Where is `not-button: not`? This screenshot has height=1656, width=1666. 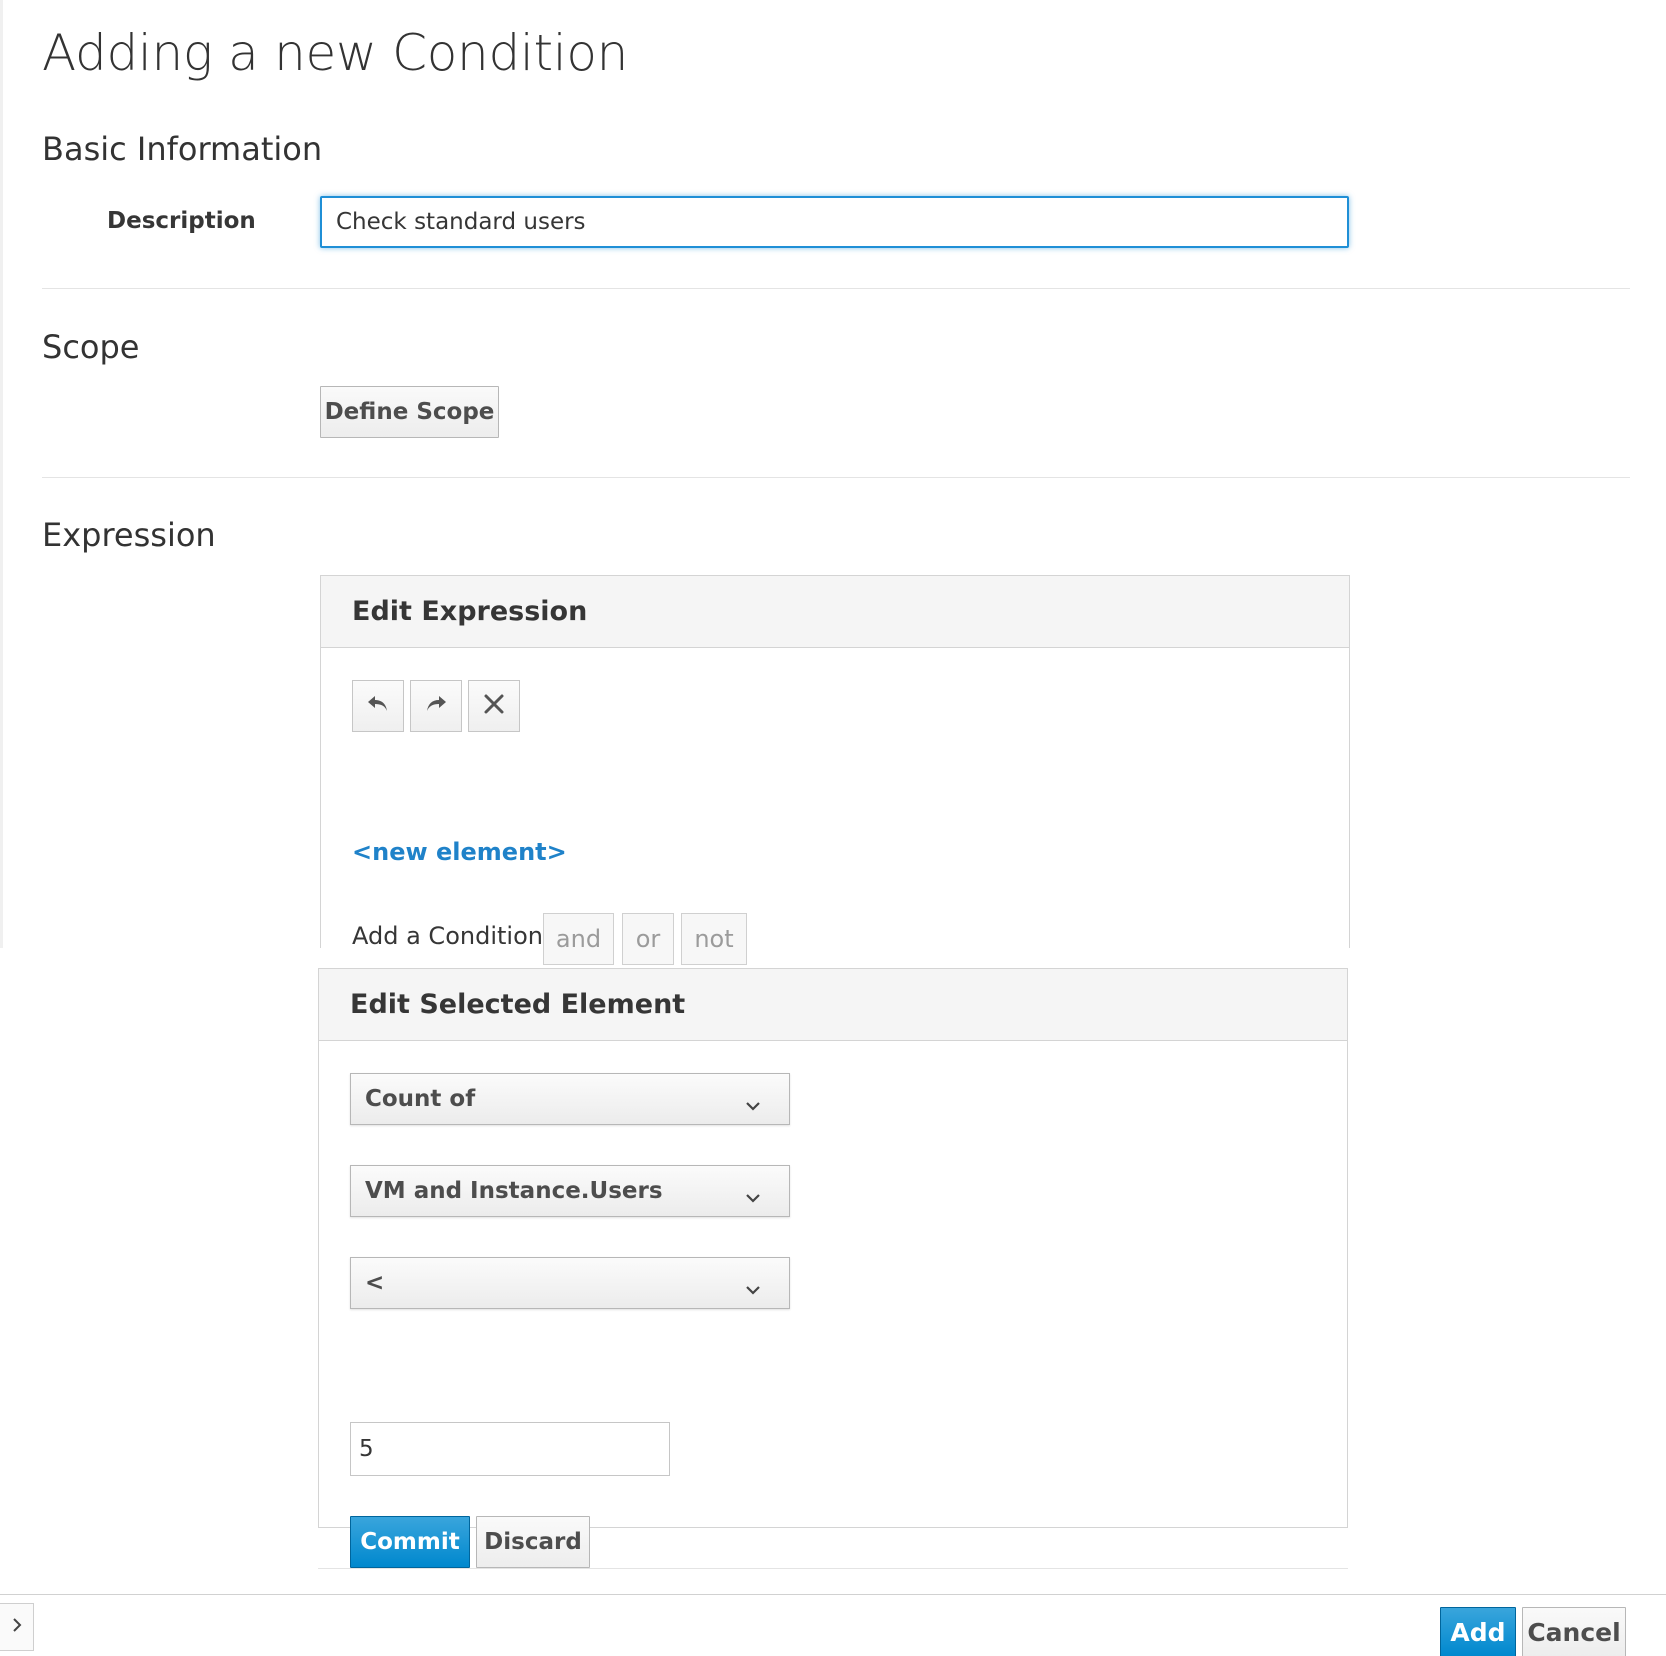 not-button: not is located at coordinates (714, 939).